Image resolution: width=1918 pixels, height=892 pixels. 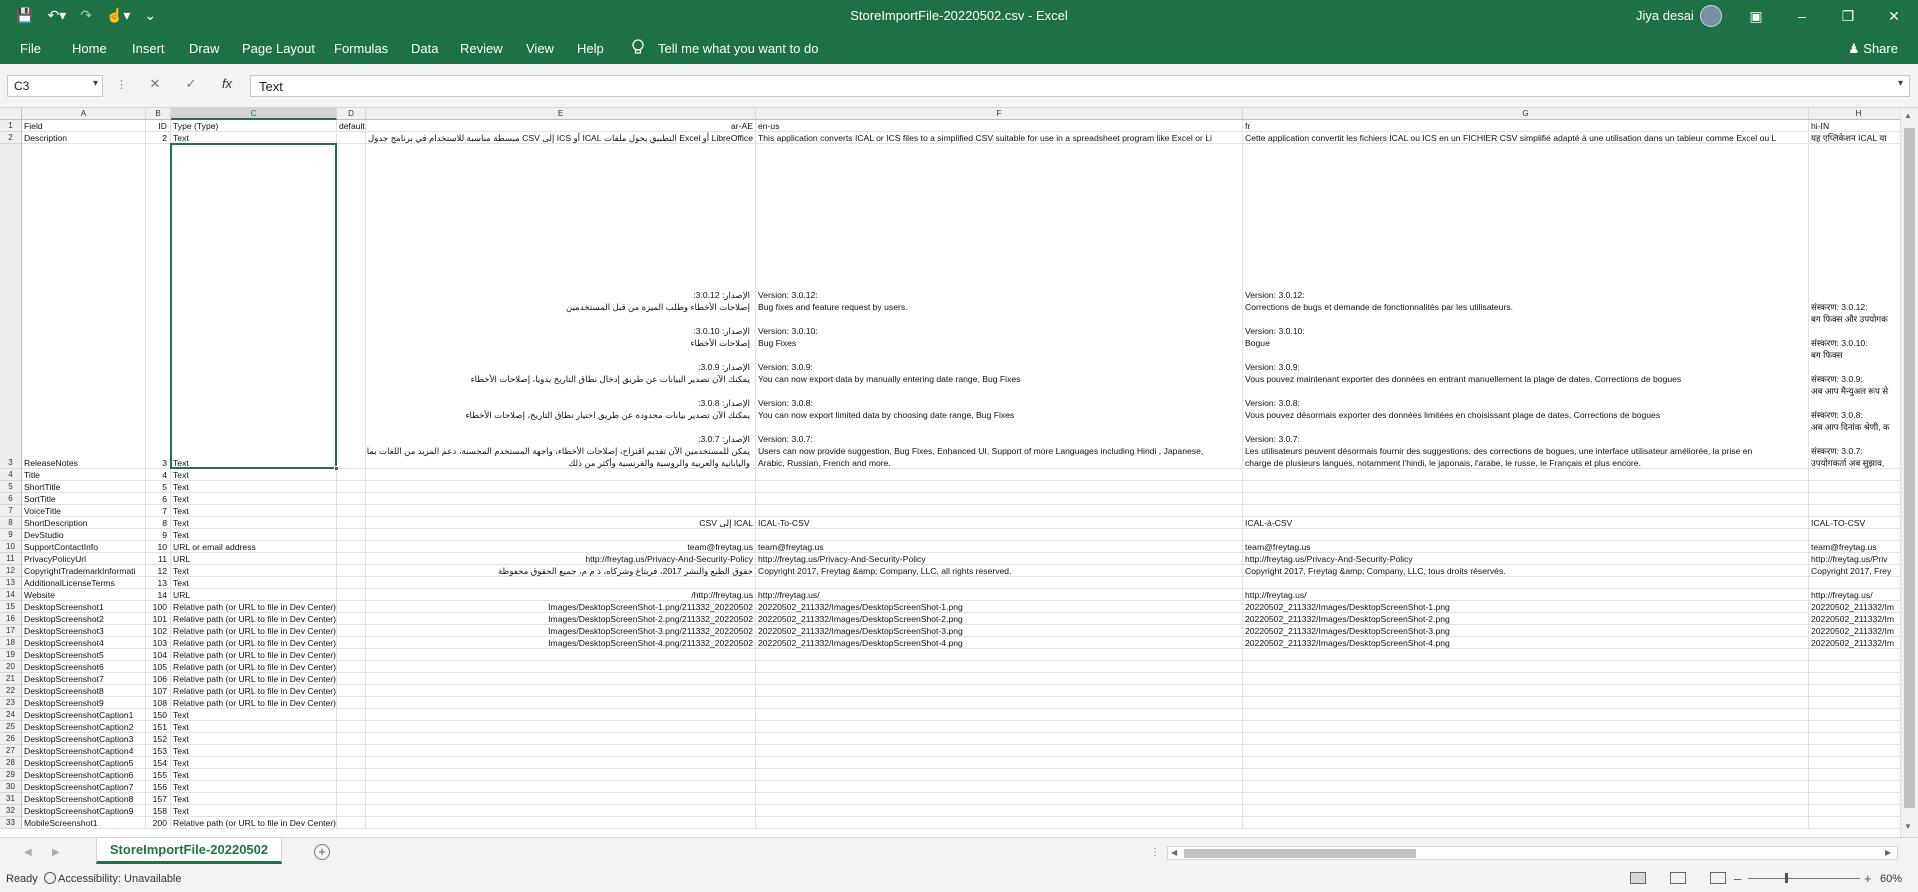 I want to click on cell-id: 2, so click(x=158, y=138).